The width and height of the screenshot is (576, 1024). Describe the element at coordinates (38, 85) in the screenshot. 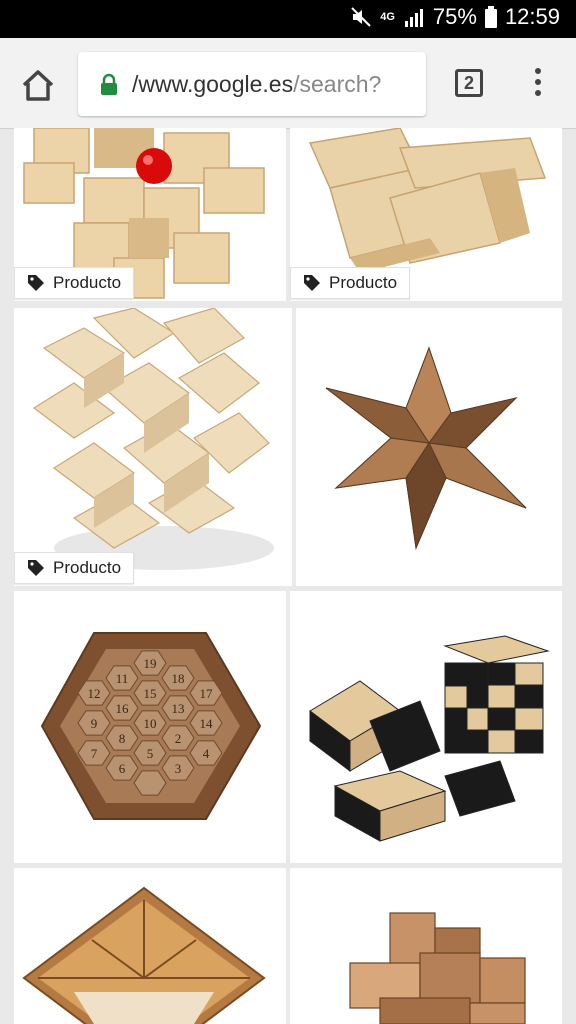

I see `home-icon` at that location.